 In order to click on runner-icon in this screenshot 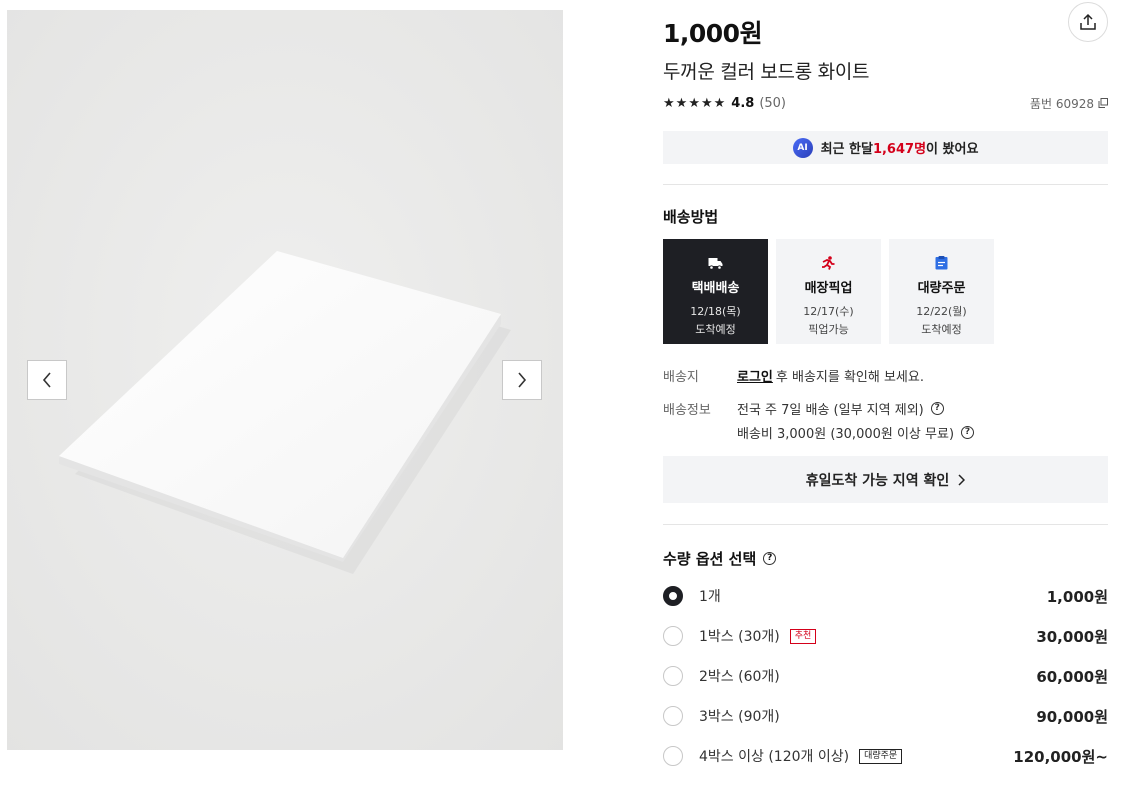, I will do `click(828, 263)`.